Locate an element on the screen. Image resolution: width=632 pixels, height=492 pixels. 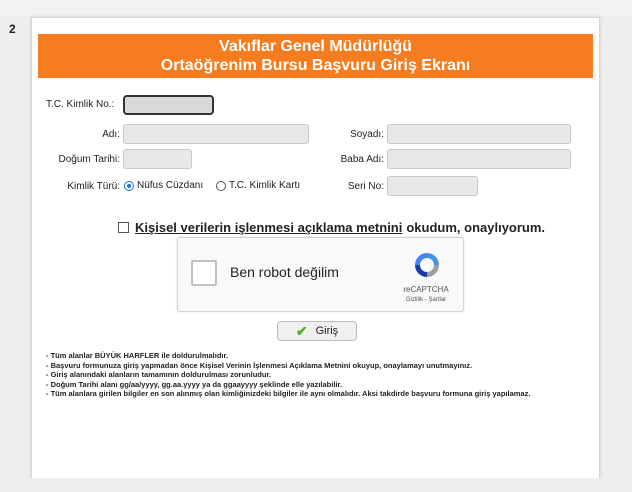
tc-input is located at coordinates (168, 105).